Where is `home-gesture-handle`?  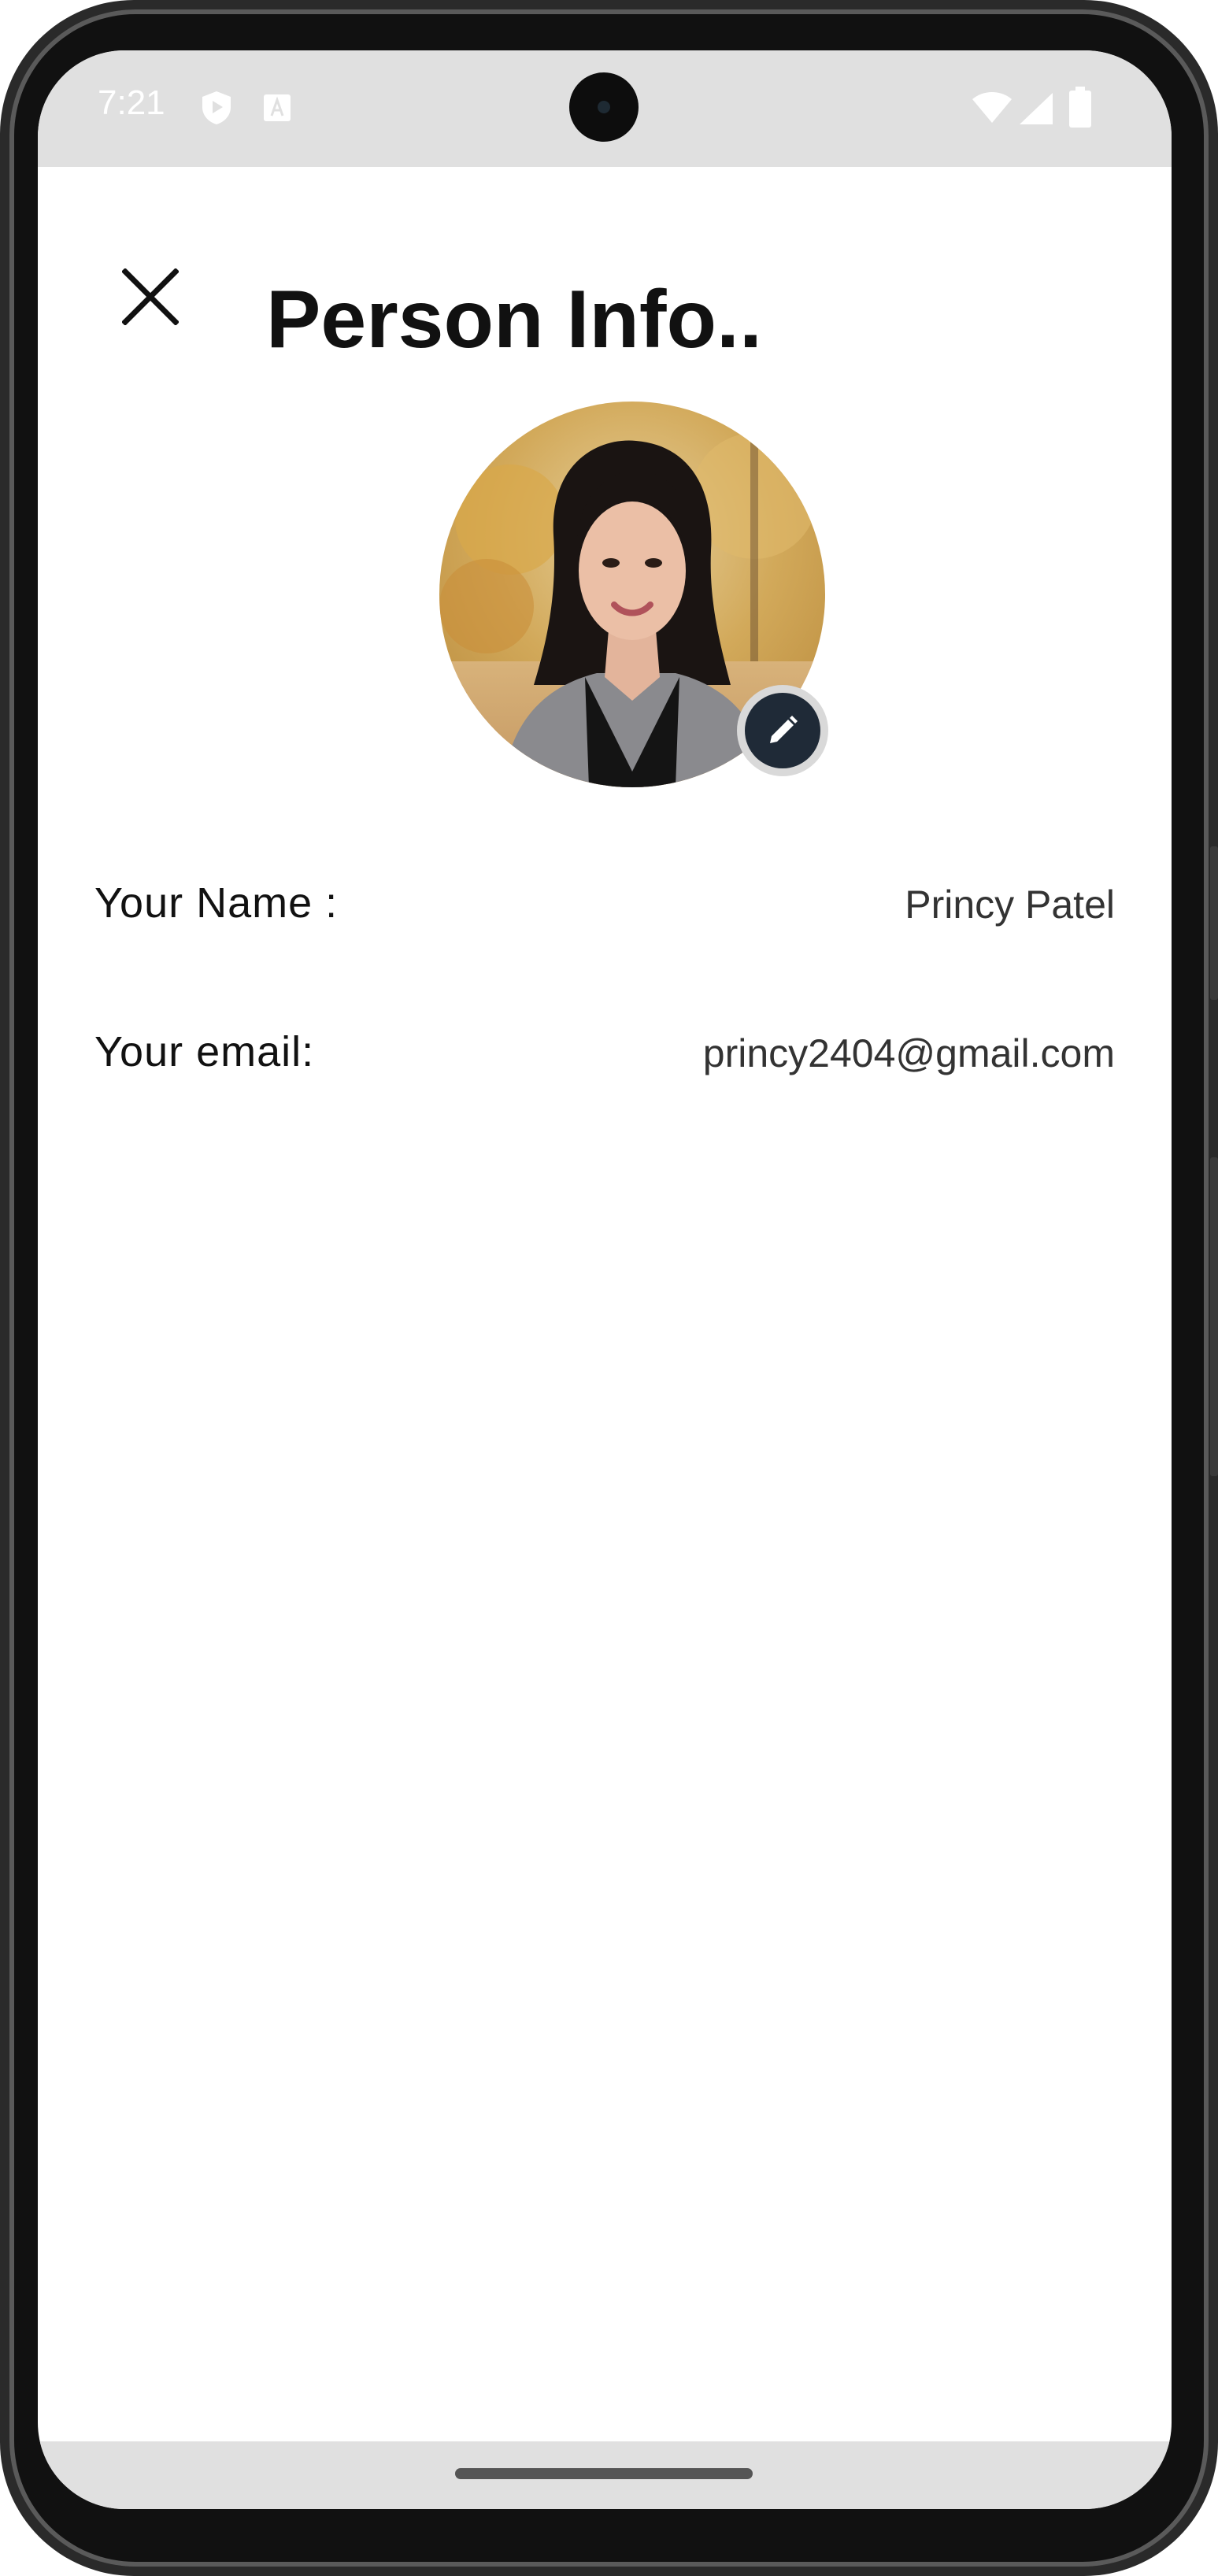
home-gesture-handle is located at coordinates (604, 2473).